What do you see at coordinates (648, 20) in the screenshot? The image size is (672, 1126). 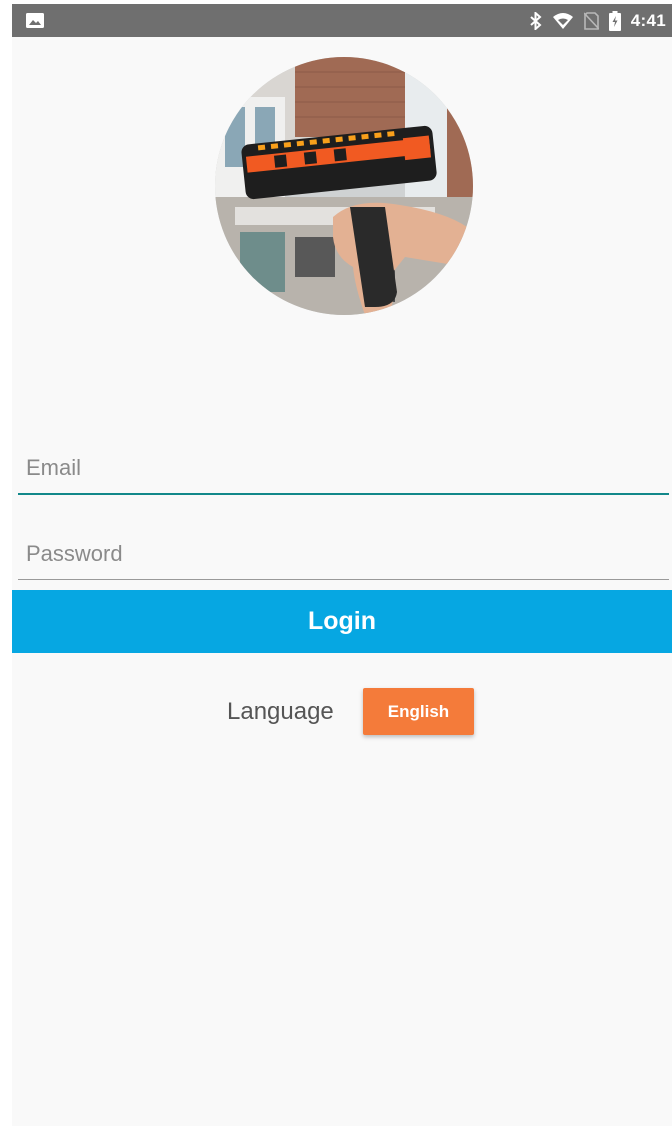 I see `clock: 4:41` at bounding box center [648, 20].